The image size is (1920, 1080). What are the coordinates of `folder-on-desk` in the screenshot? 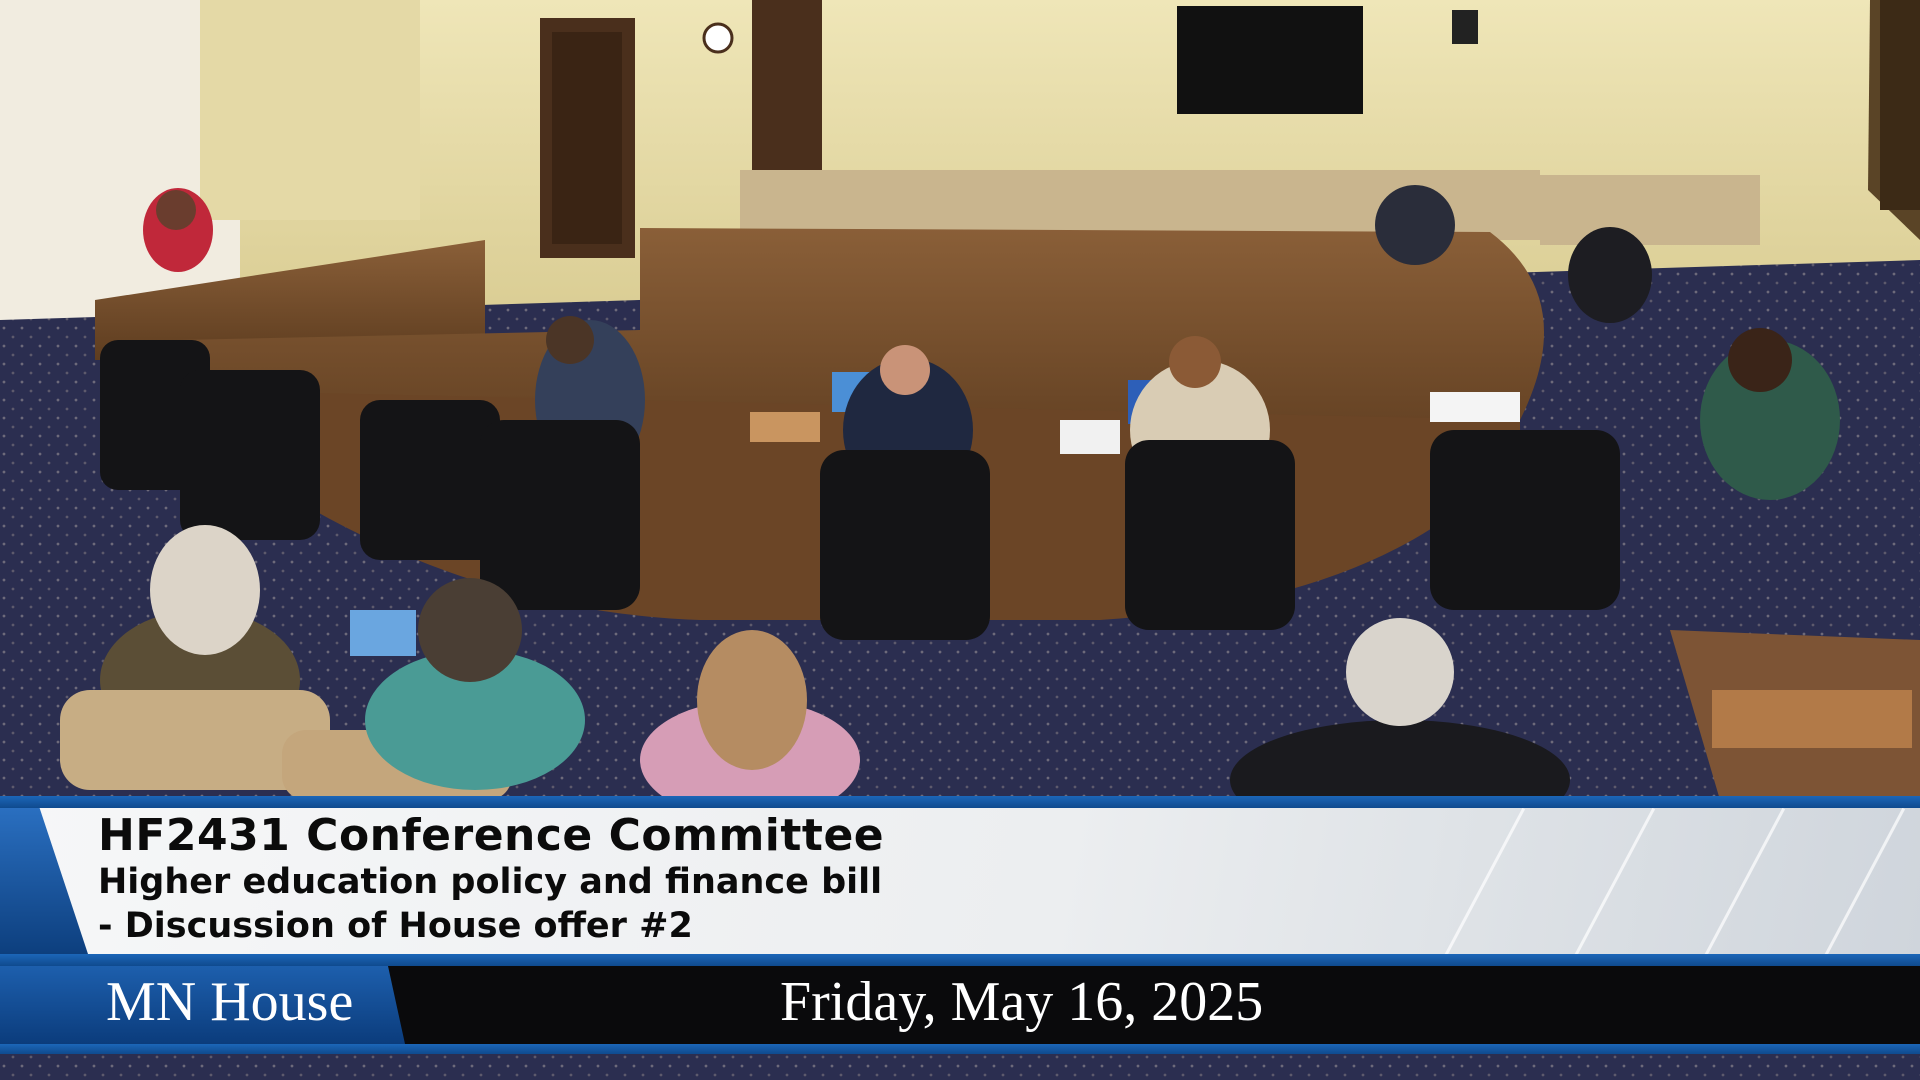 It's located at (1812, 719).